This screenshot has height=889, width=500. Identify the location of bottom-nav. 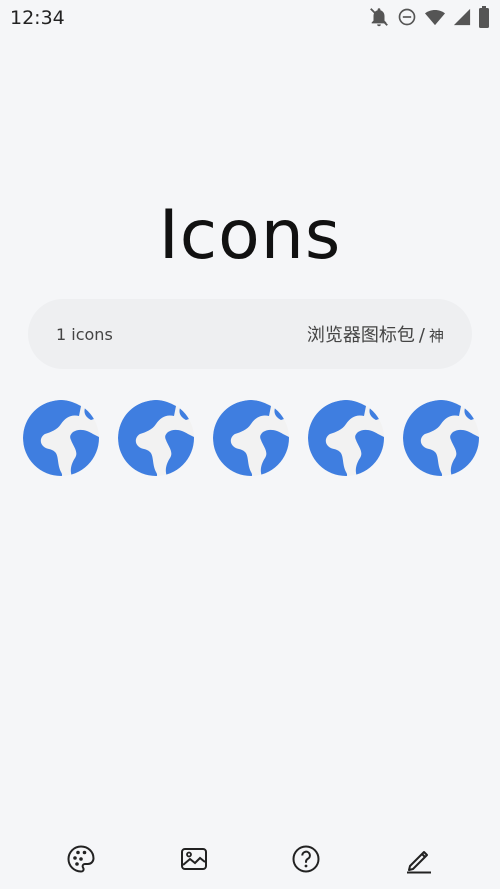
(250, 859).